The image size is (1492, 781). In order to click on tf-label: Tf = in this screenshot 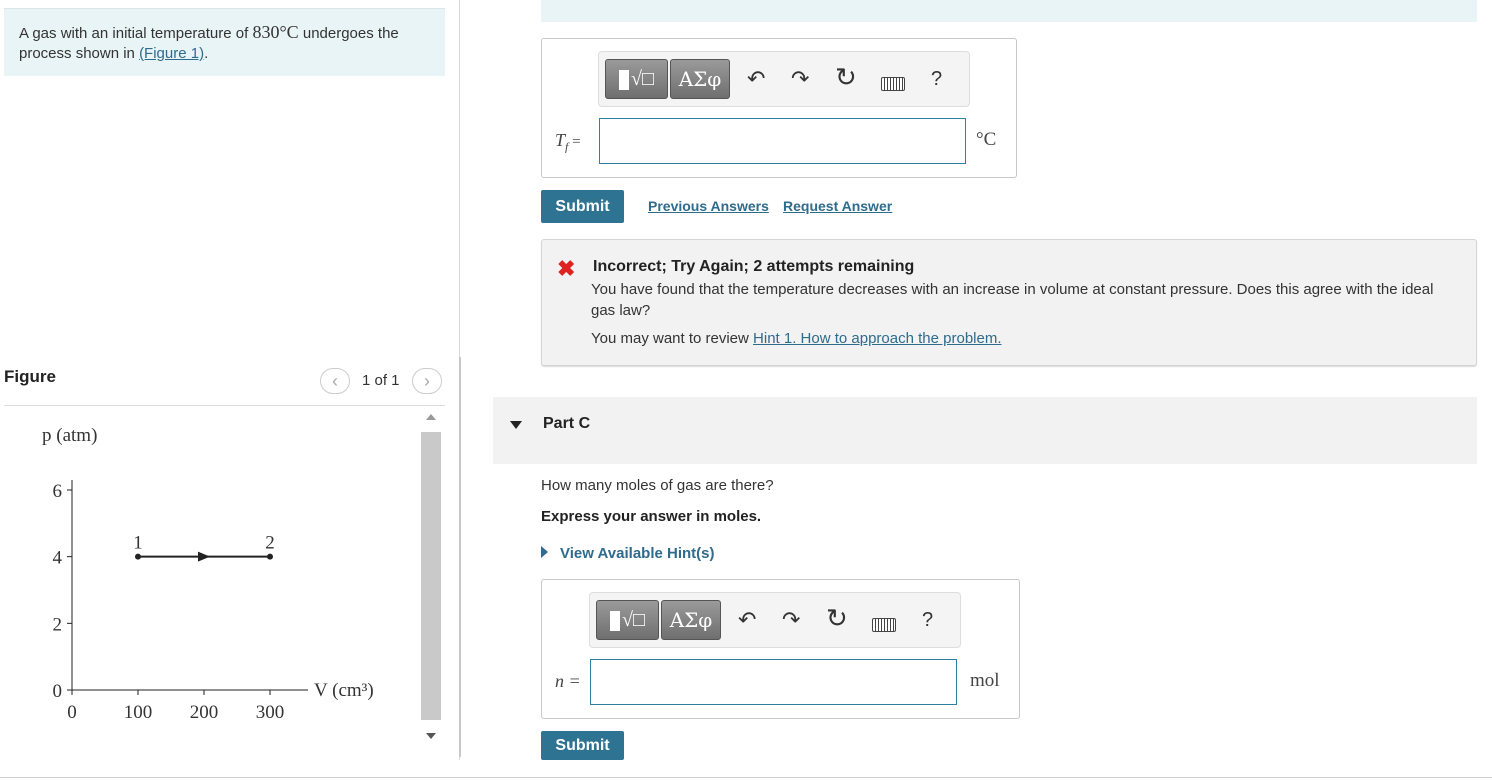, I will do `click(568, 142)`.